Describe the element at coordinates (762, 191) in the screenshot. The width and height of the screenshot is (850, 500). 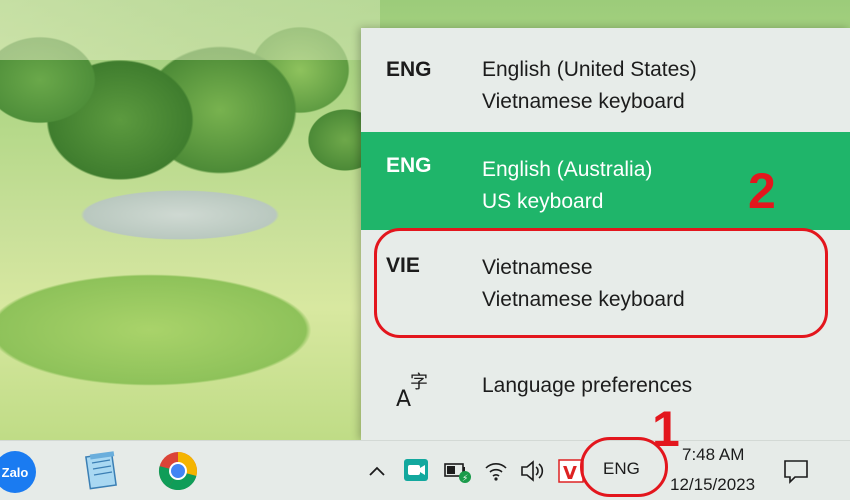
I see `step-number-2: 2` at that location.